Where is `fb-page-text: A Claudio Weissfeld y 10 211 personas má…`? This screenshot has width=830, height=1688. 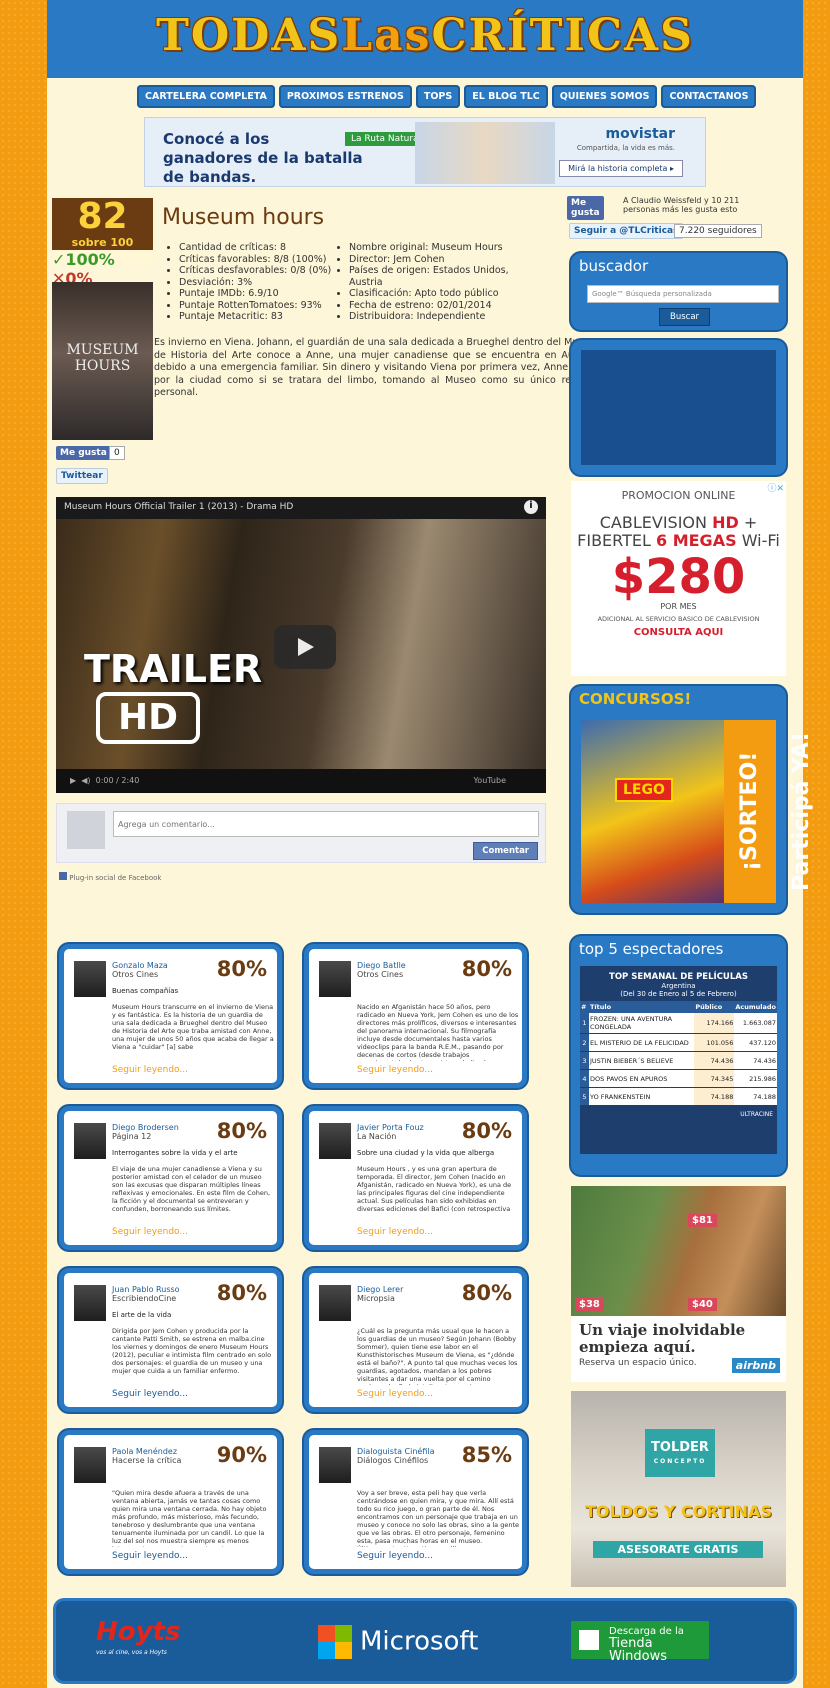
fb-page-text: A Claudio Weissfeld y 10 211 personas má… is located at coordinates (681, 205).